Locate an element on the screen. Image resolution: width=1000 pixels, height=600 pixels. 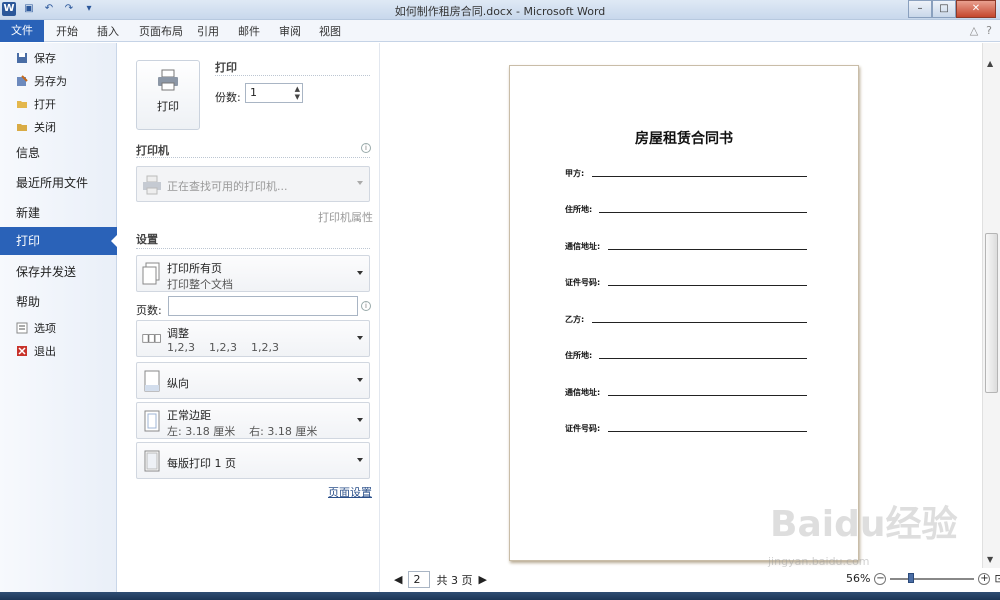
margins-icon is located at coordinates (152, 421).